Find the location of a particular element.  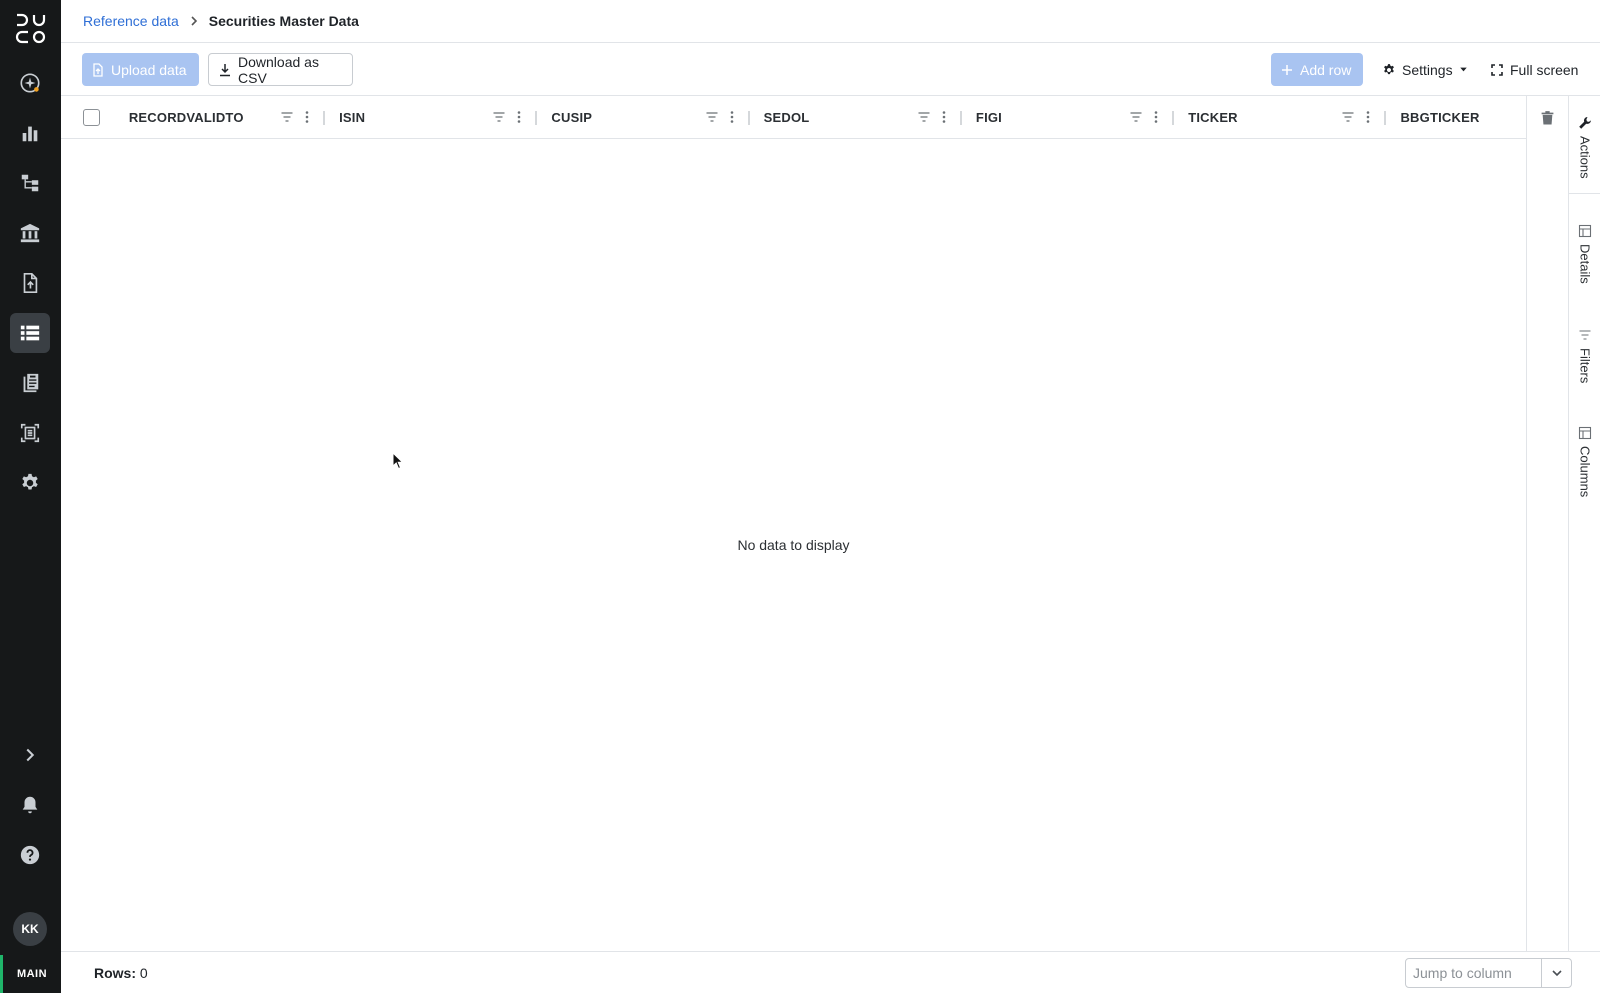

bar-chart-icon is located at coordinates (30, 134).